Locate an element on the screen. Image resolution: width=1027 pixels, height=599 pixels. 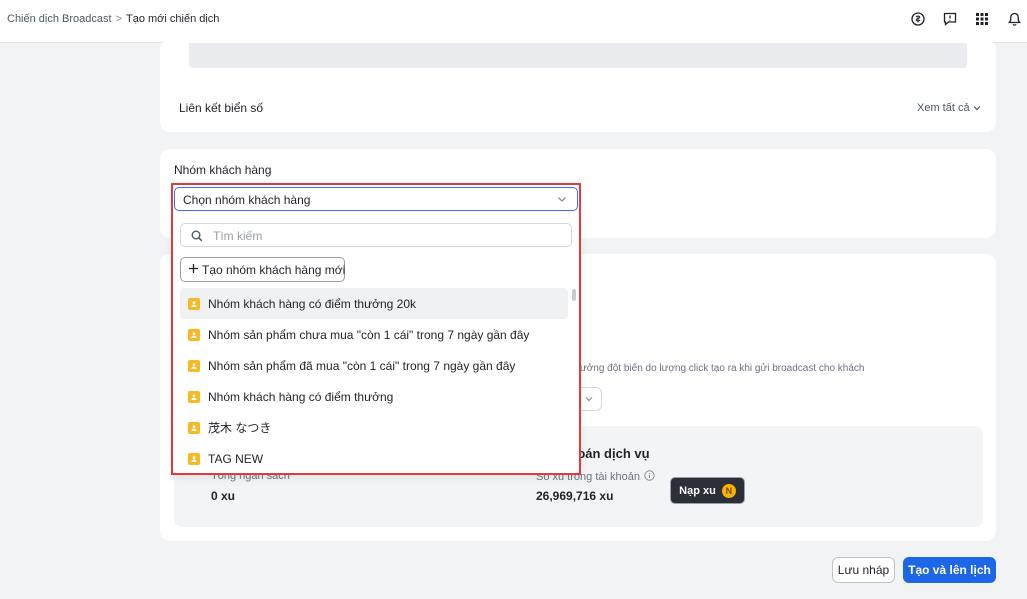
list-item: Nhóm khách hàng có điểm thưởng 20k is located at coordinates (374, 303).